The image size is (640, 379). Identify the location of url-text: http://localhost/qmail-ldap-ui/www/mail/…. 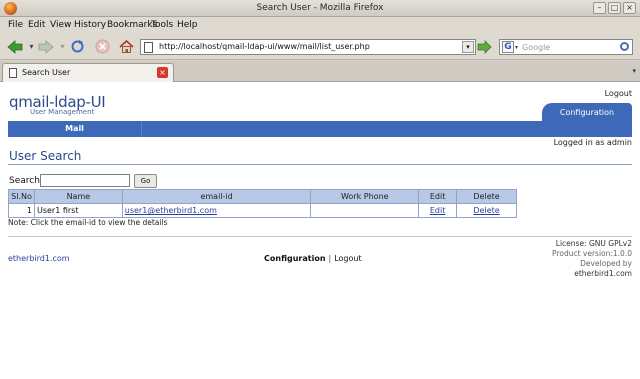
(264, 46).